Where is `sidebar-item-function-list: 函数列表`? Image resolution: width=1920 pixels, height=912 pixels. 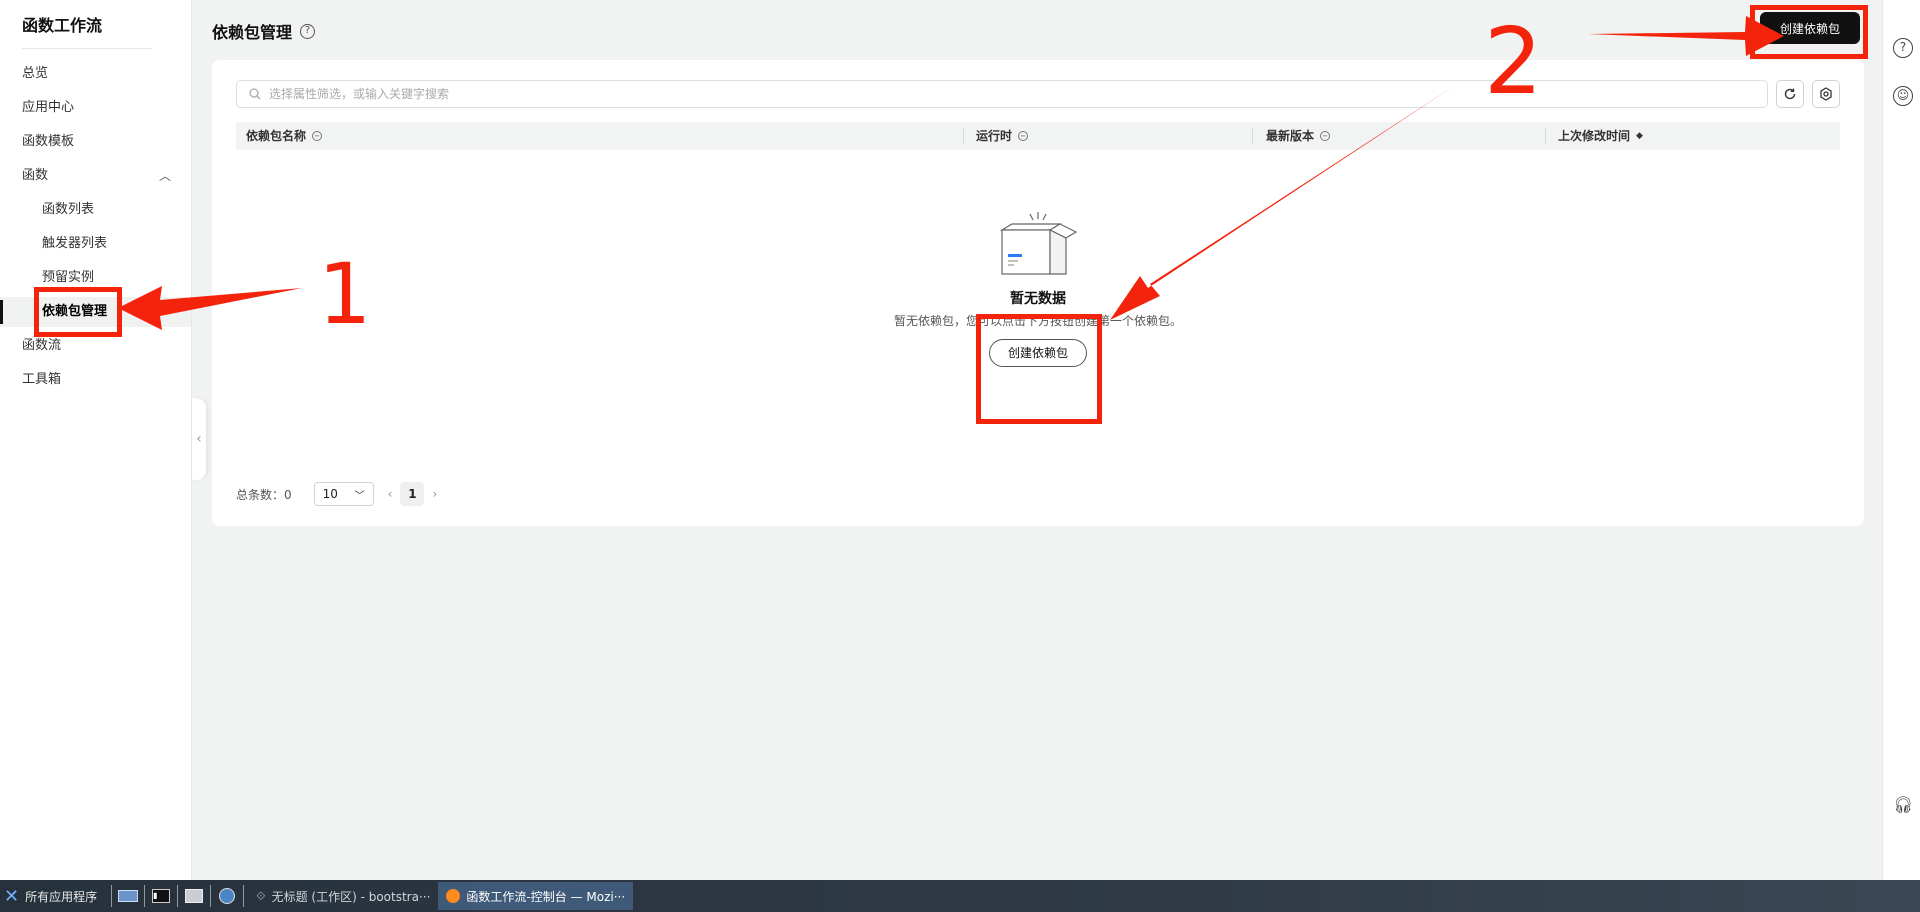
sidebar-item-function-list: 函数列表 is located at coordinates (95, 210).